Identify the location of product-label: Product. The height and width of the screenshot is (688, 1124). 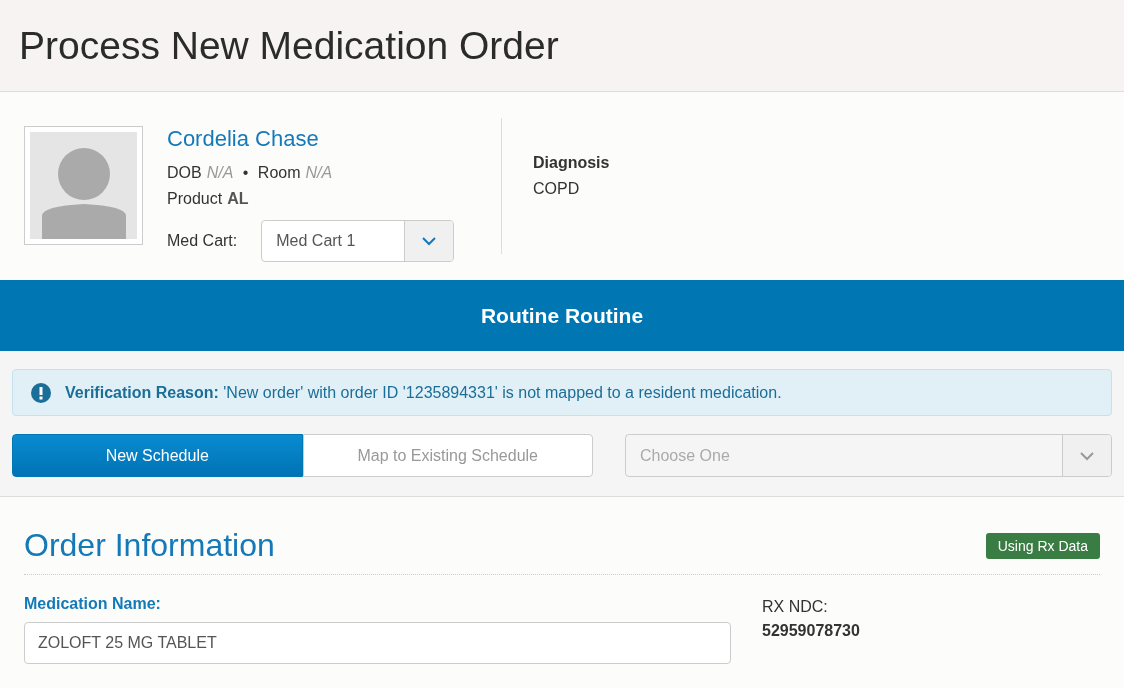
(195, 199).